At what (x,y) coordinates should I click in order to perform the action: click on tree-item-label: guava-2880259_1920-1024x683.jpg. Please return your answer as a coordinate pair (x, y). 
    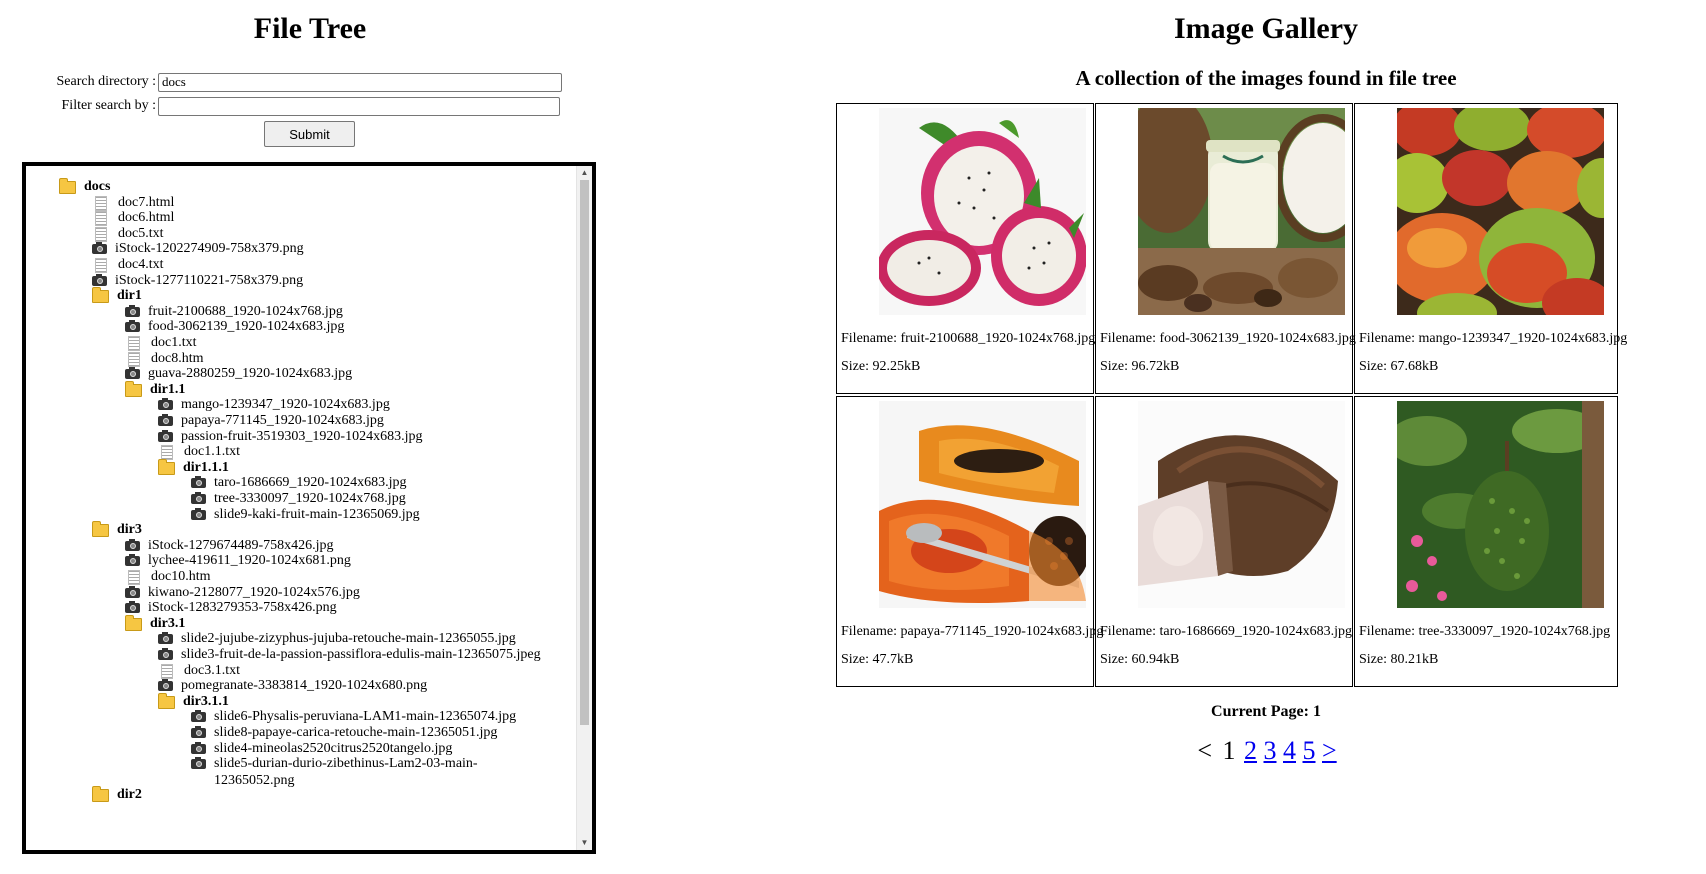
    Looking at the image, I should click on (250, 374).